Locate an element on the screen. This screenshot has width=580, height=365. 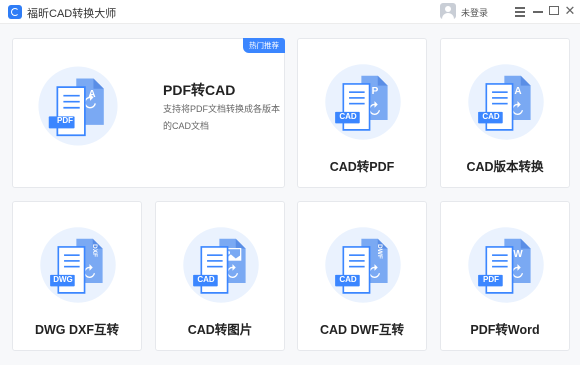
card-label: PDF转Word is located at coordinates (505, 330).